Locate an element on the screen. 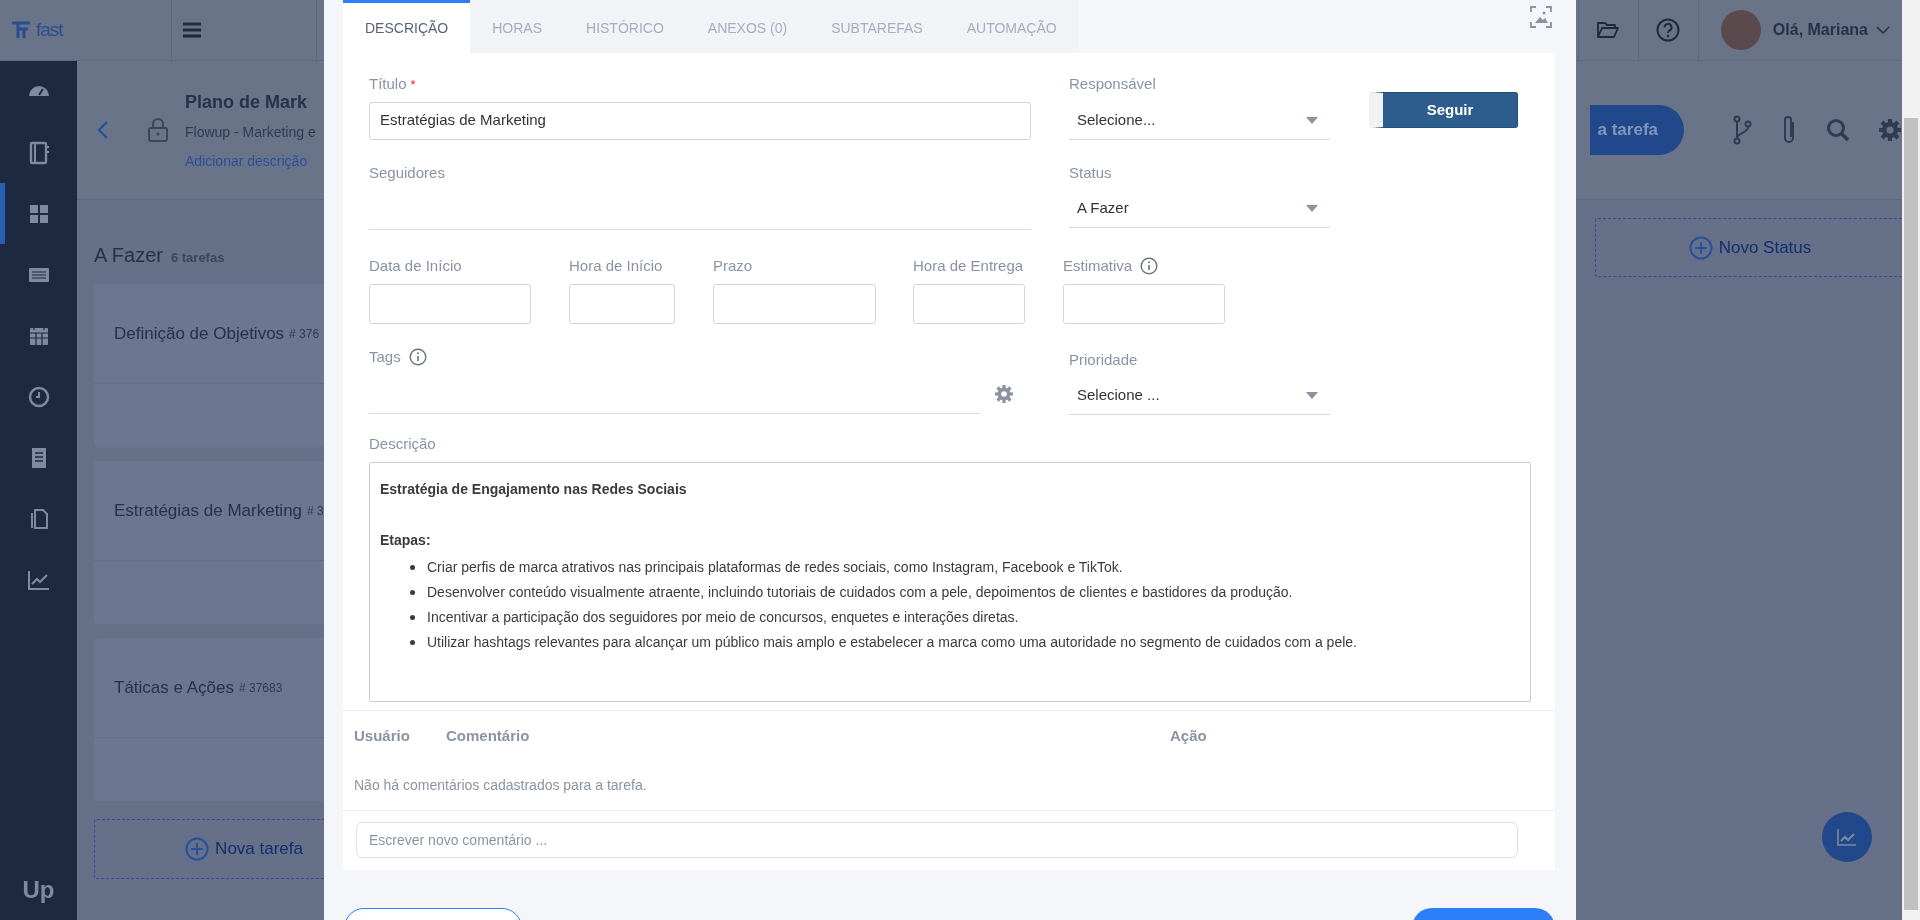 The width and height of the screenshot is (1920, 920). task-number: # 376 is located at coordinates (304, 334).